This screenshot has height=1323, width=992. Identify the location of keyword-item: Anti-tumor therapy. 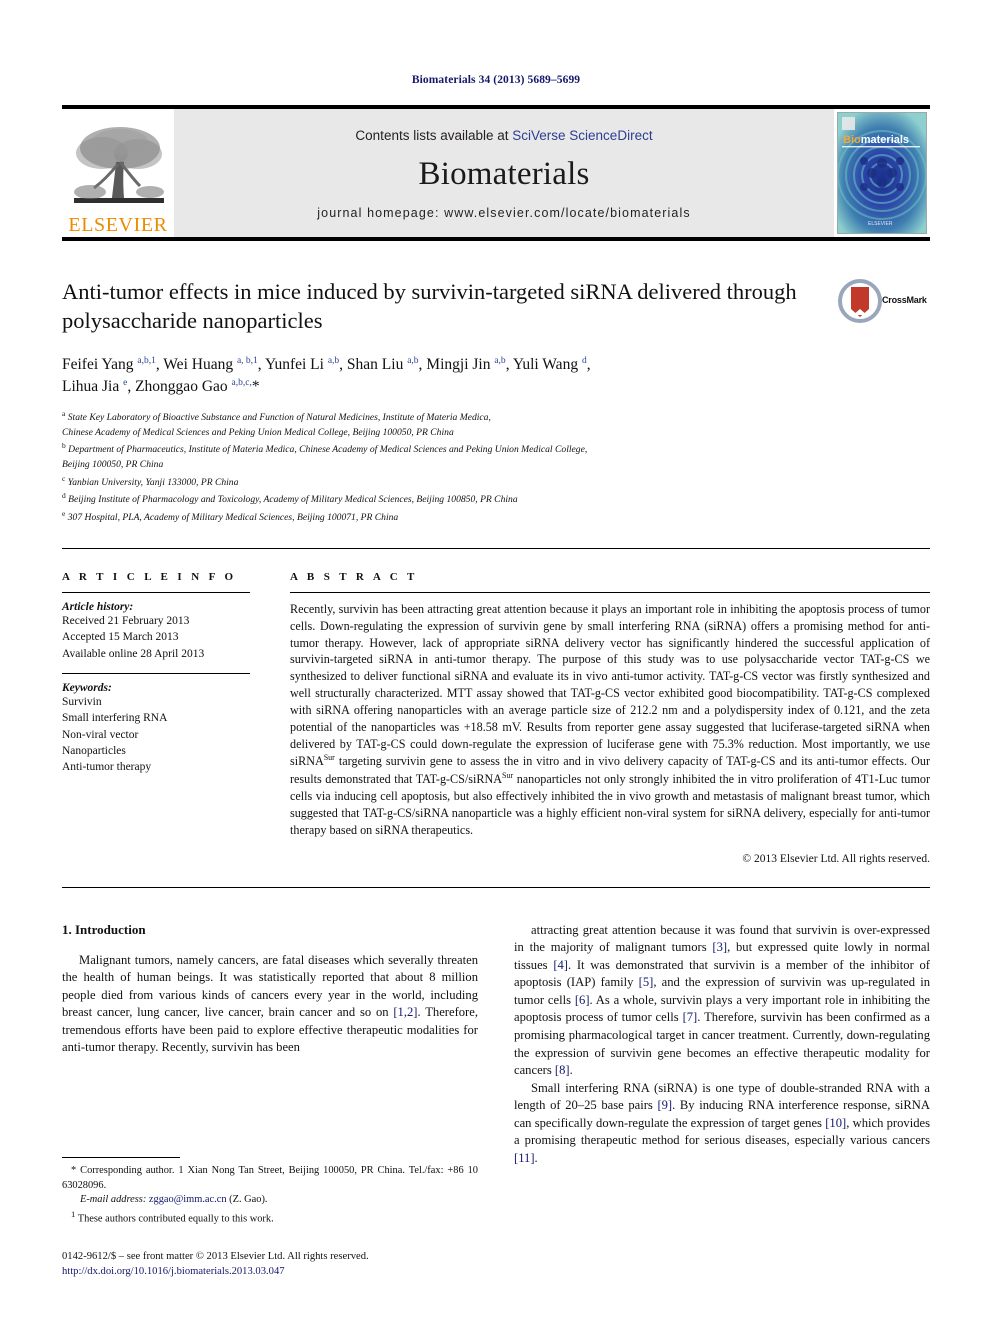
(107, 767).